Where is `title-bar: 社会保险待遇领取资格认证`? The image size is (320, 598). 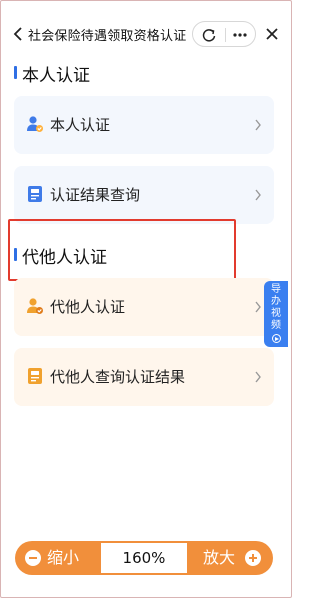
title-bar: 社会保险待遇领取资格认证 is located at coordinates (145, 34).